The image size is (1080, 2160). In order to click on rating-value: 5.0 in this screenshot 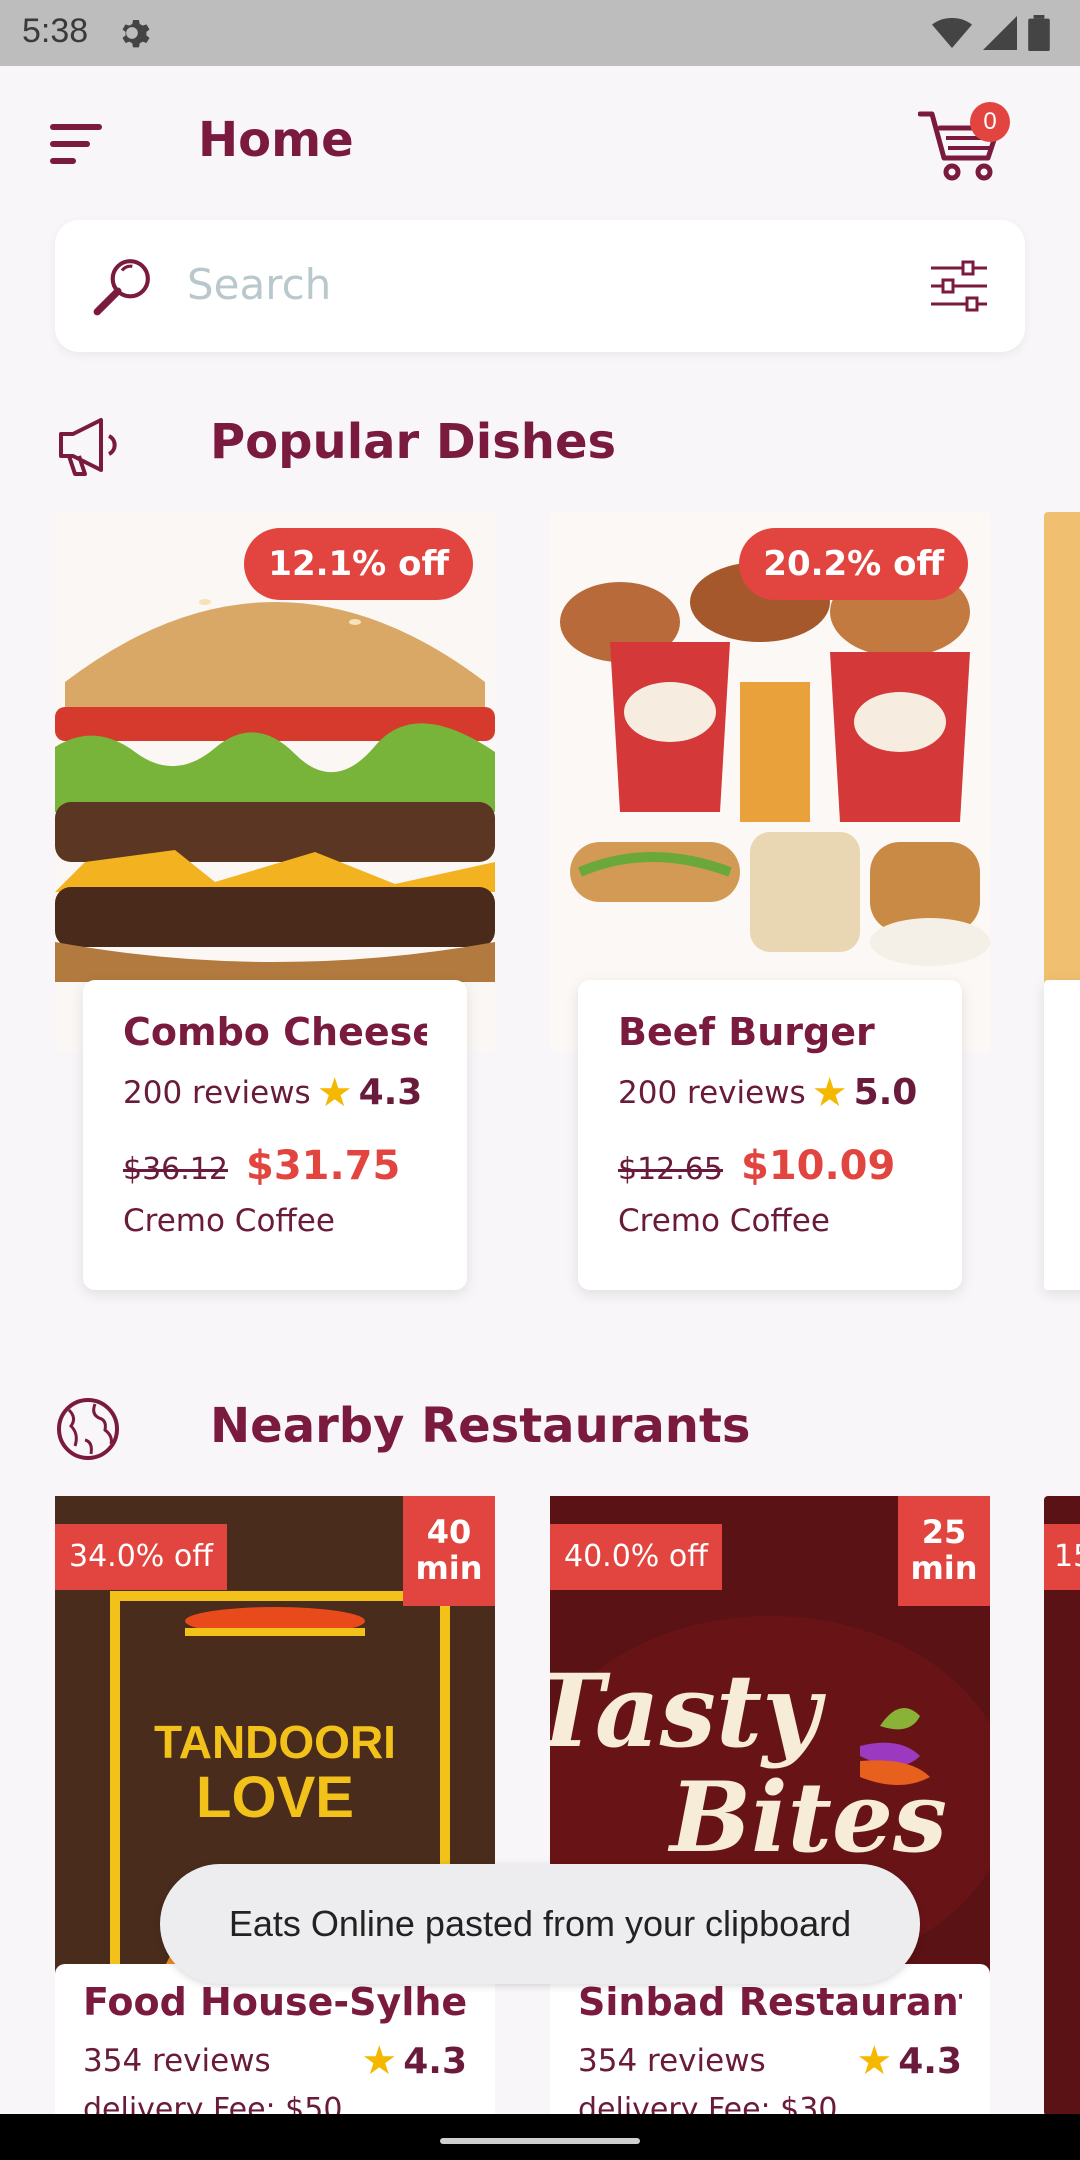, I will do `click(885, 1092)`.